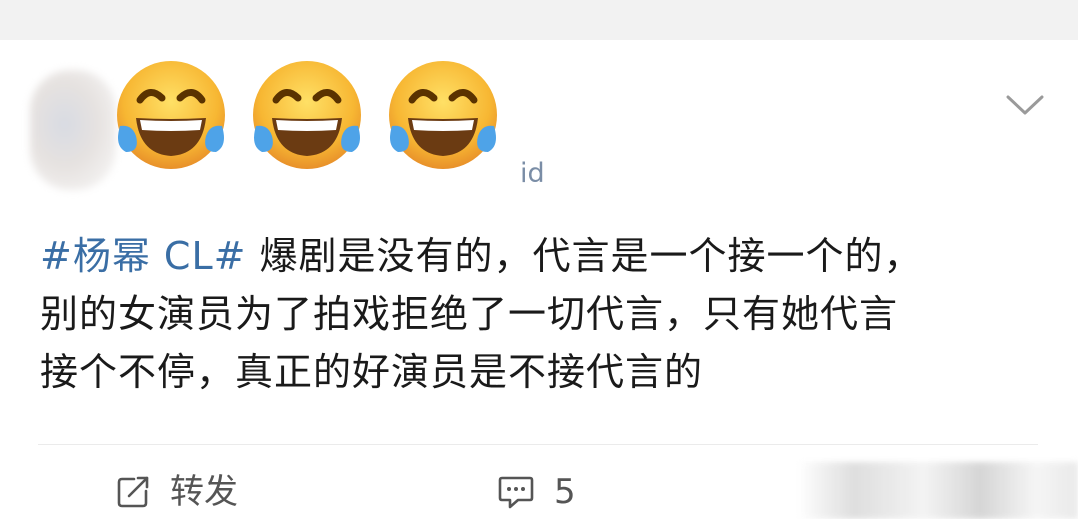  What do you see at coordinates (204, 492) in the screenshot?
I see `repost-label: 转发` at bounding box center [204, 492].